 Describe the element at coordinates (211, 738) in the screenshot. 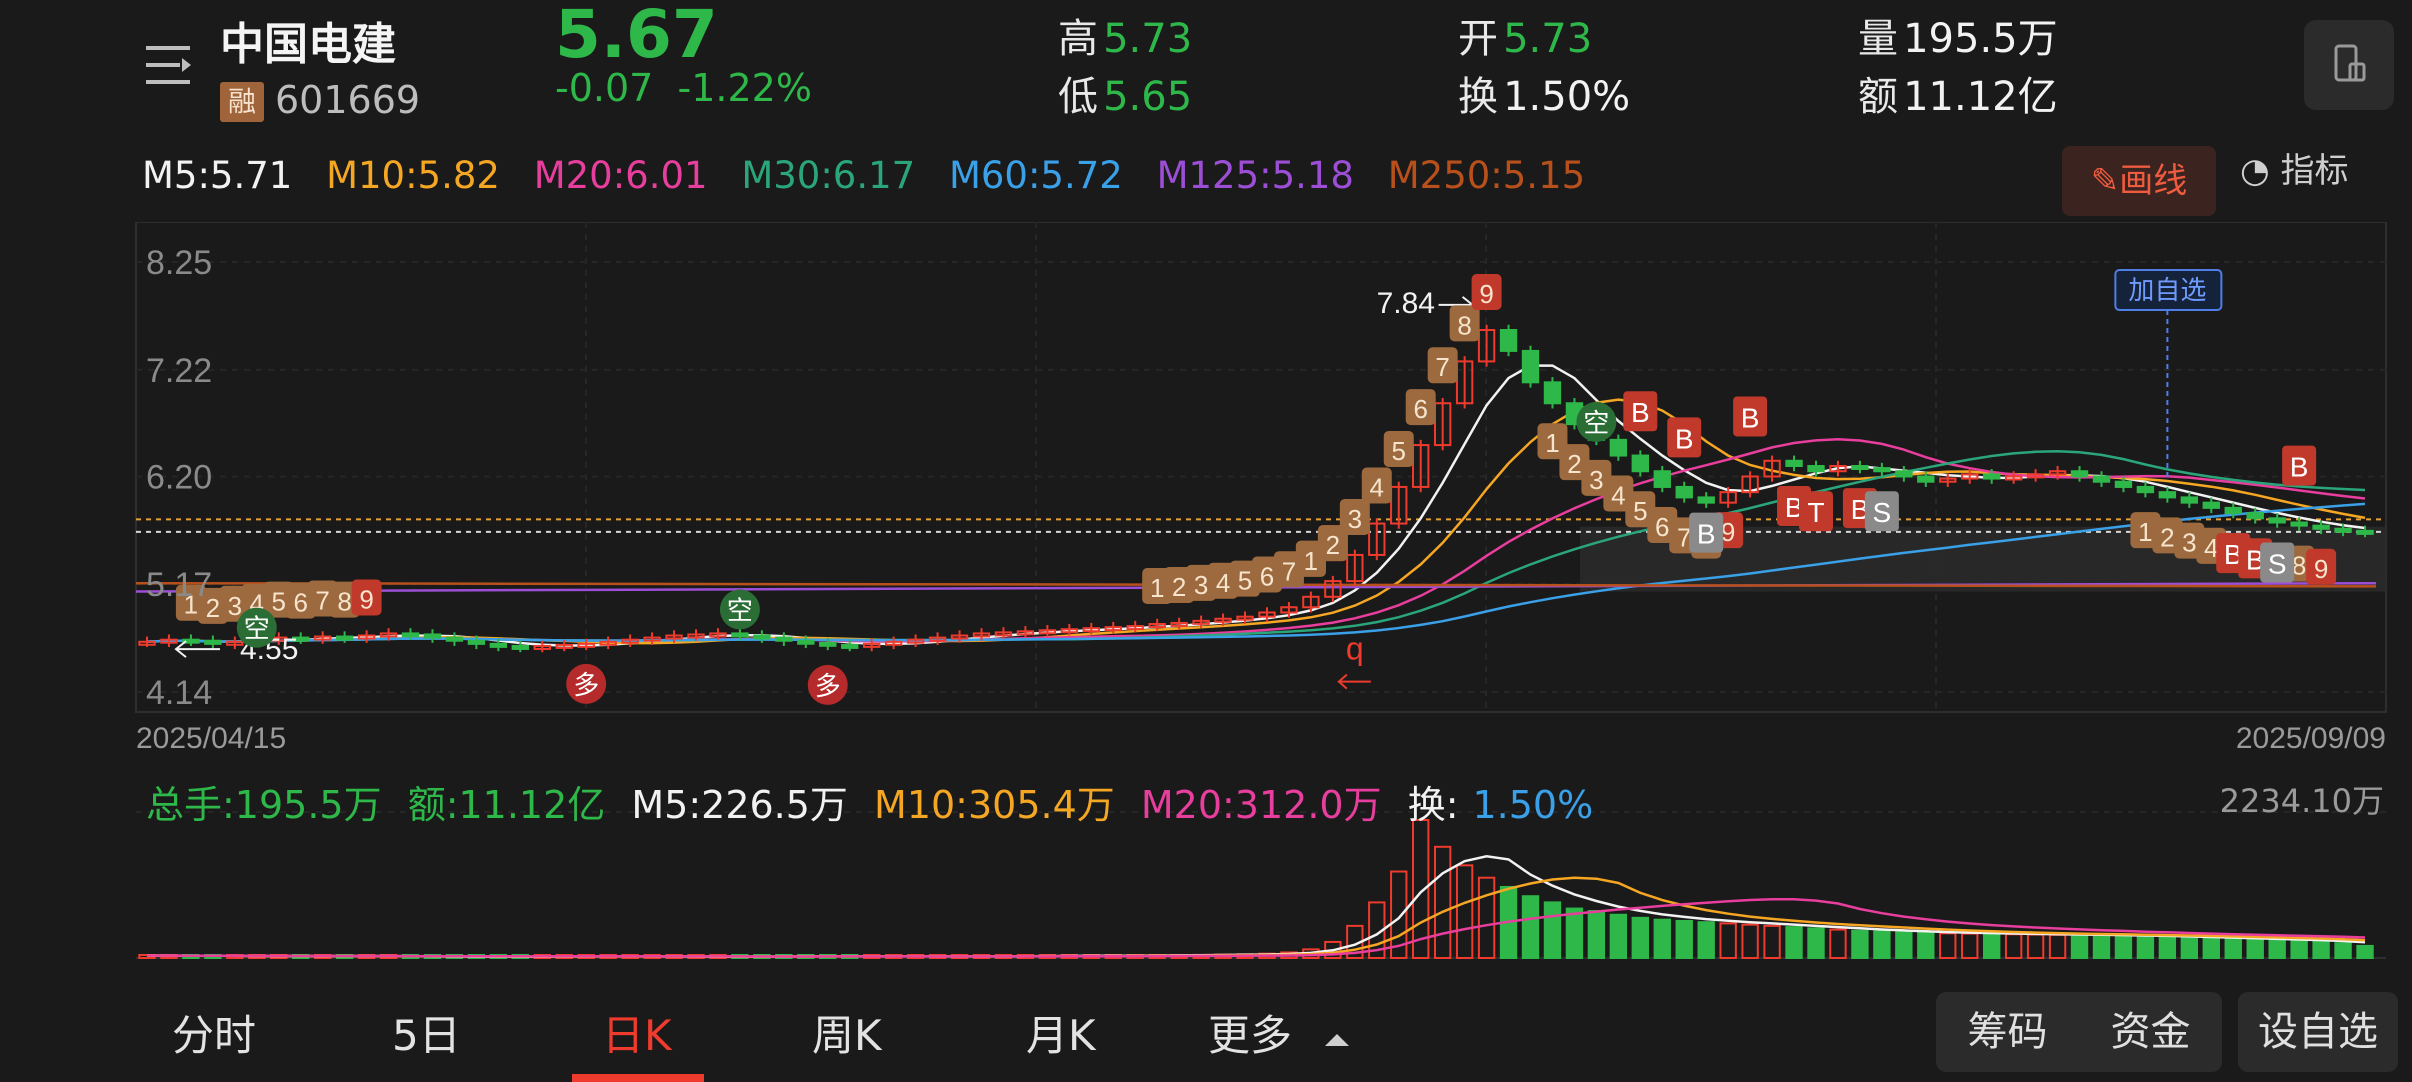

I see `x-start-date: 2025/04/15` at that location.